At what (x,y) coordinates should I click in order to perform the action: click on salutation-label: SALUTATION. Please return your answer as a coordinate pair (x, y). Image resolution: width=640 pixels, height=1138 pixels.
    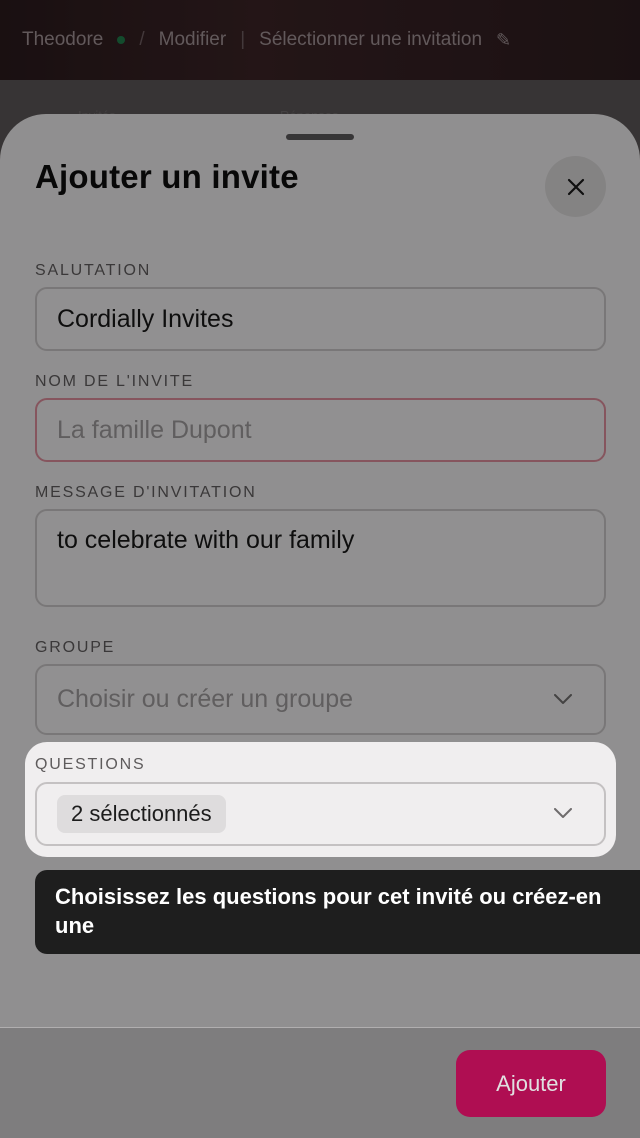
    Looking at the image, I should click on (93, 270).